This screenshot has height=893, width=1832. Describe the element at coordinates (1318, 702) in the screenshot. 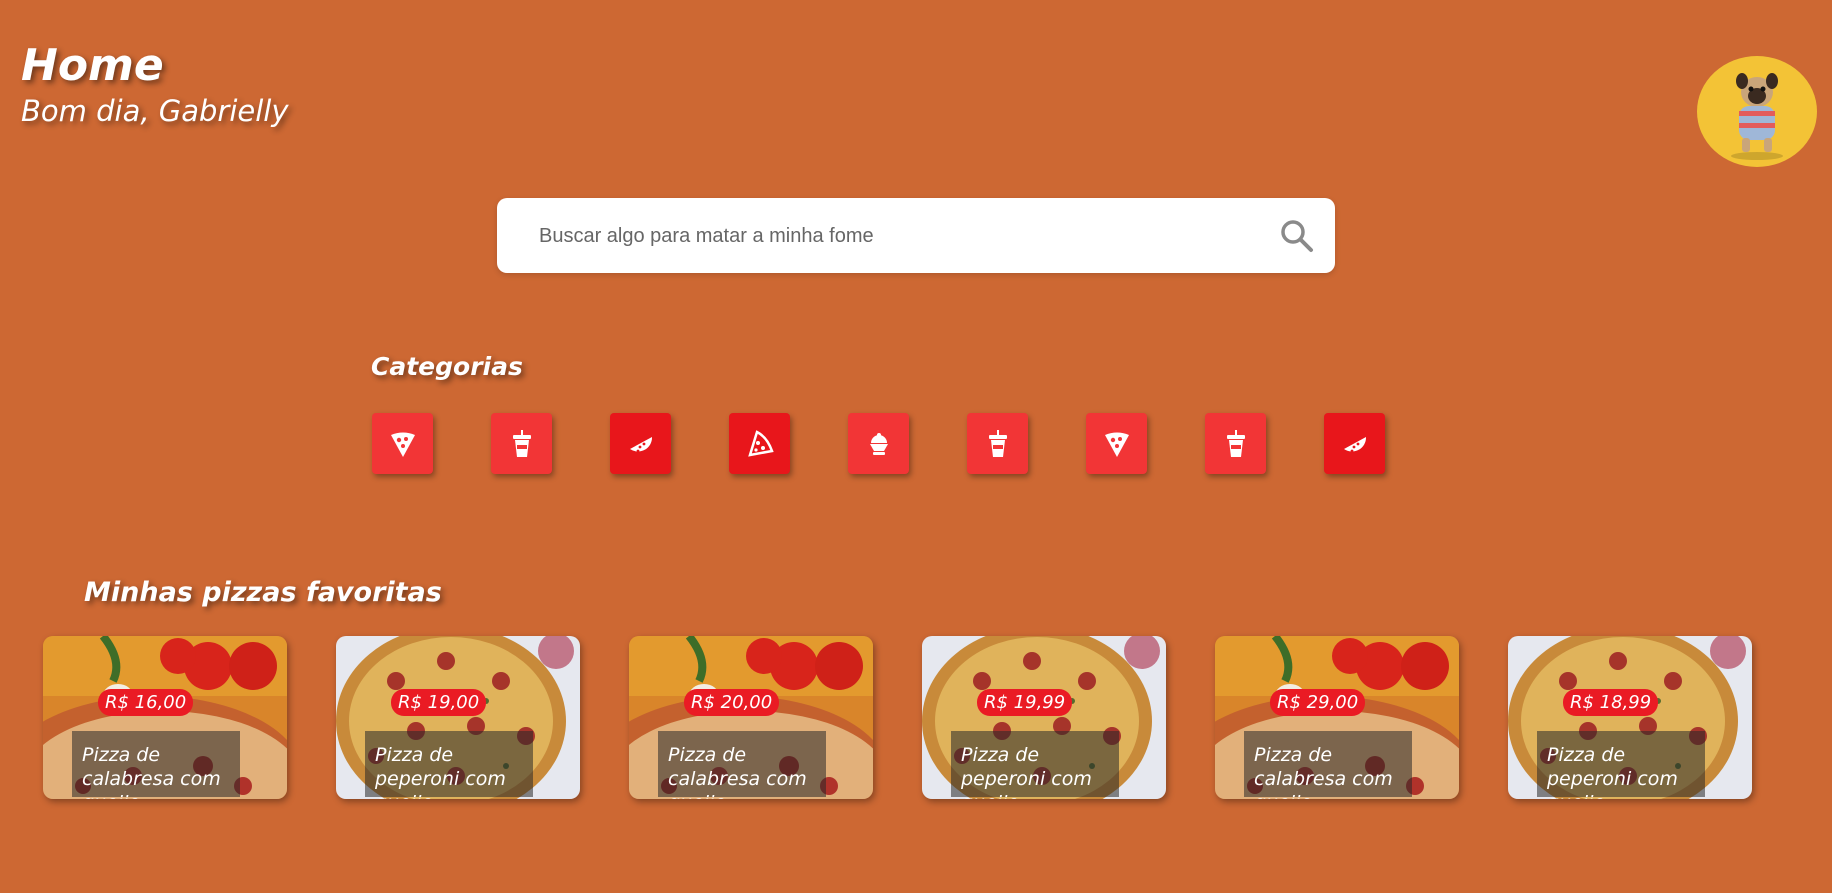

I see `price-badge: R$ 29,00` at that location.